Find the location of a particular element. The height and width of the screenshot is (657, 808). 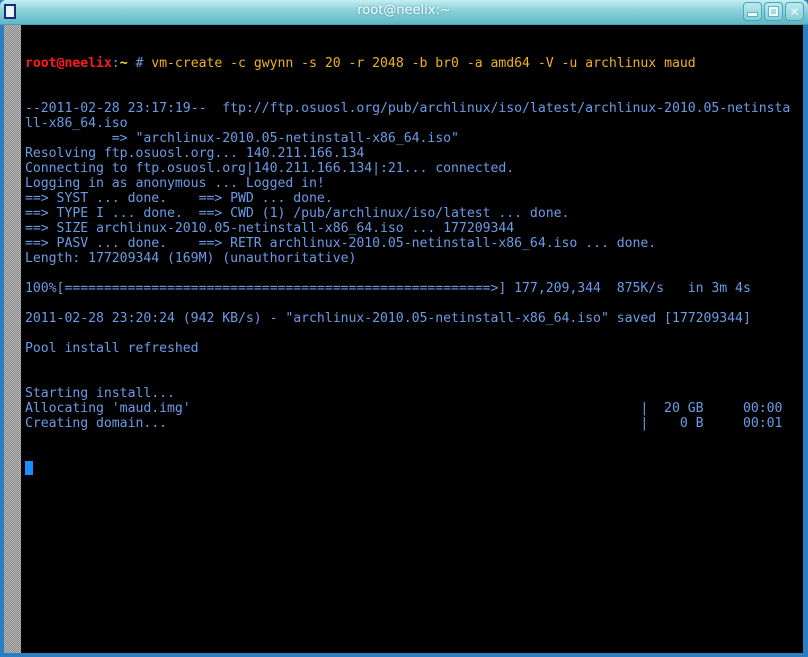

title-bar: root@neelix:~ ✕ is located at coordinates (404, 12).